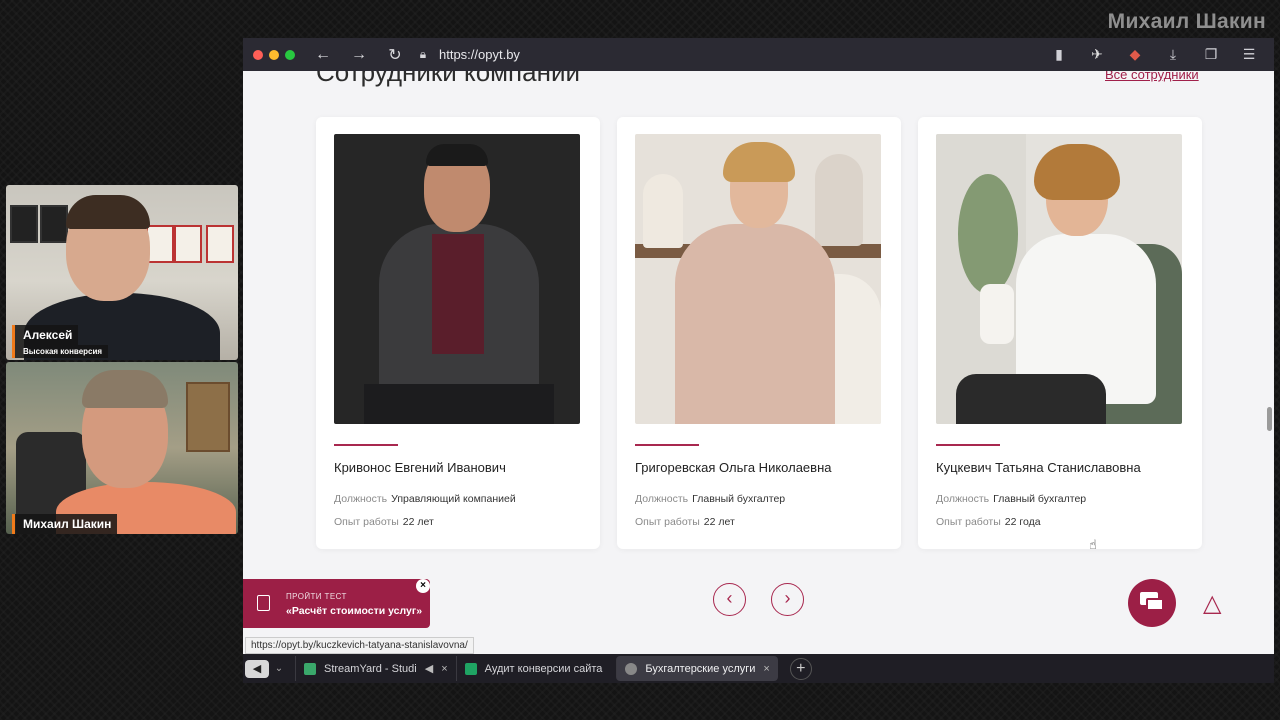 The width and height of the screenshot is (1280, 720). Describe the element at coordinates (316, 596) in the screenshot. I see `test-banner-kicker: ПРОЙТИ ТЕСТ` at that location.